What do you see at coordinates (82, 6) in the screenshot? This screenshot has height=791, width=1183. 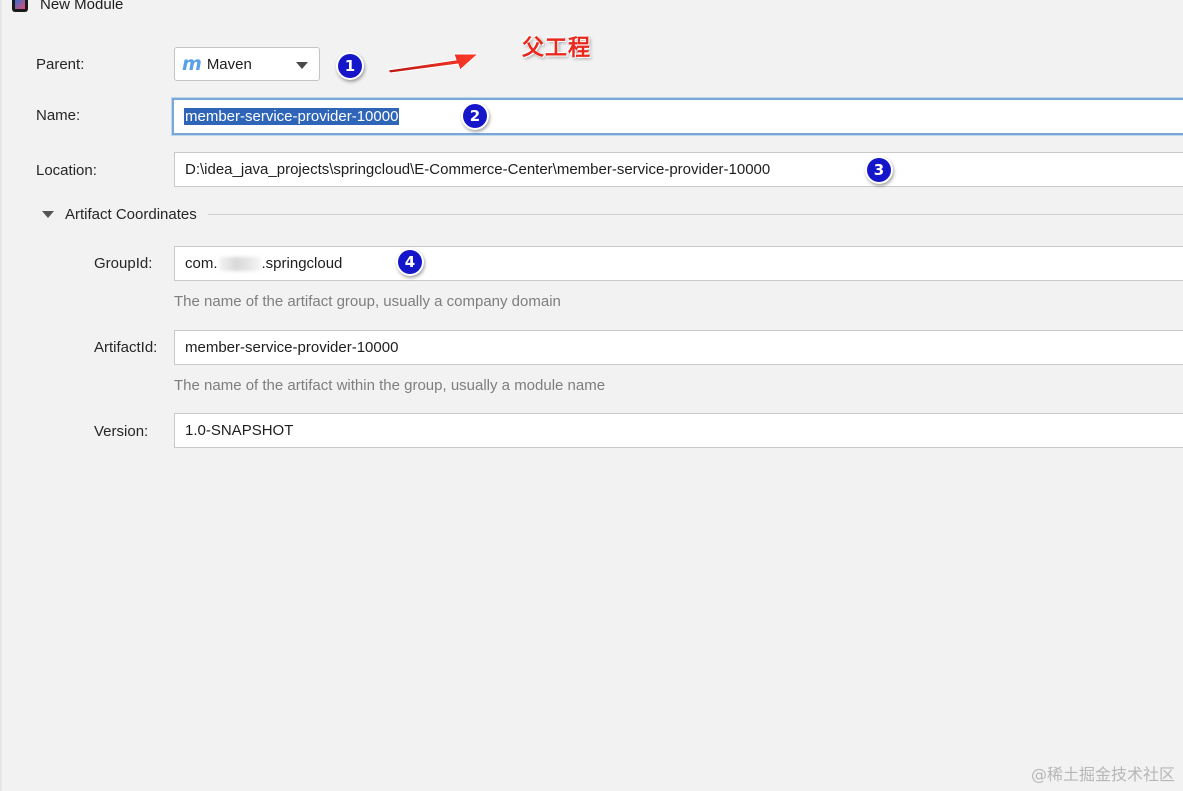 I see `window-title: New Module` at bounding box center [82, 6].